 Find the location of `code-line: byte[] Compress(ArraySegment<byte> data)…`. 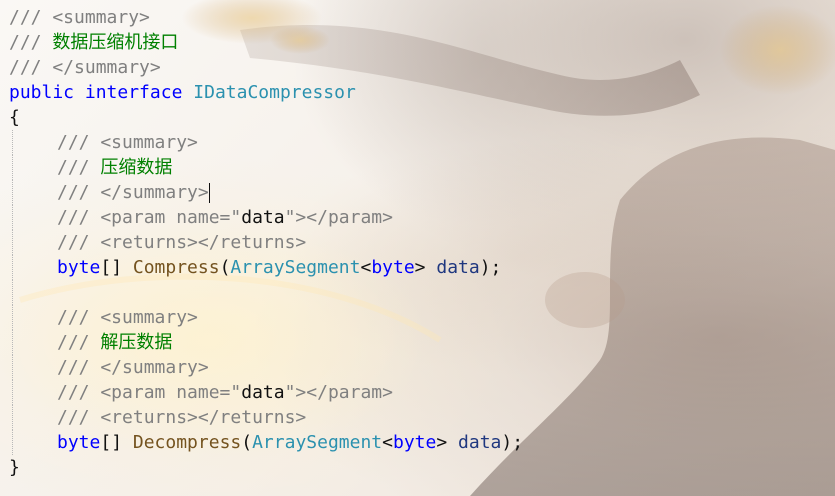

code-line: byte[] Compress(ArraySegment<byte> data)… is located at coordinates (266, 267).